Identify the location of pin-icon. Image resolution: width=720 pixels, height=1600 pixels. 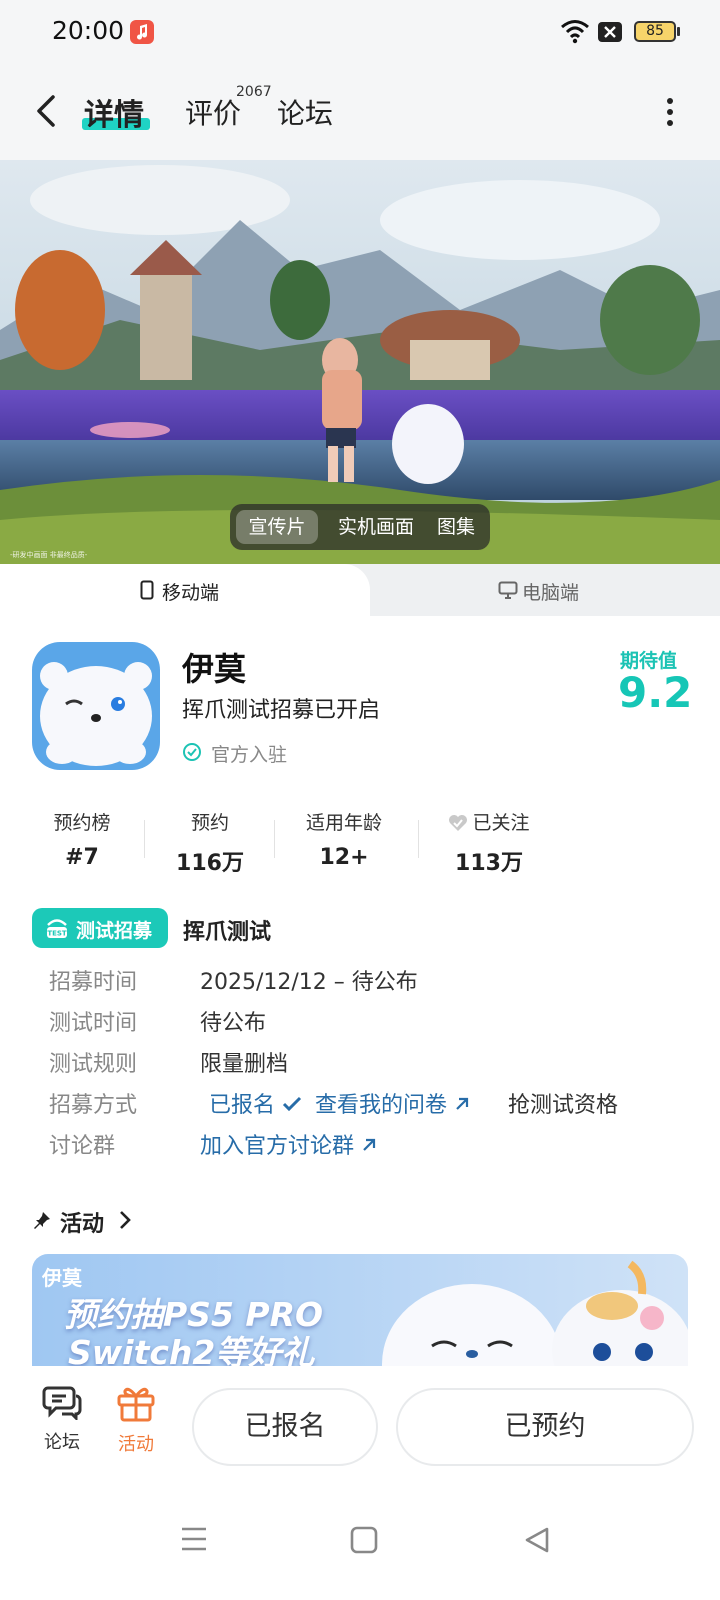
(42, 1220).